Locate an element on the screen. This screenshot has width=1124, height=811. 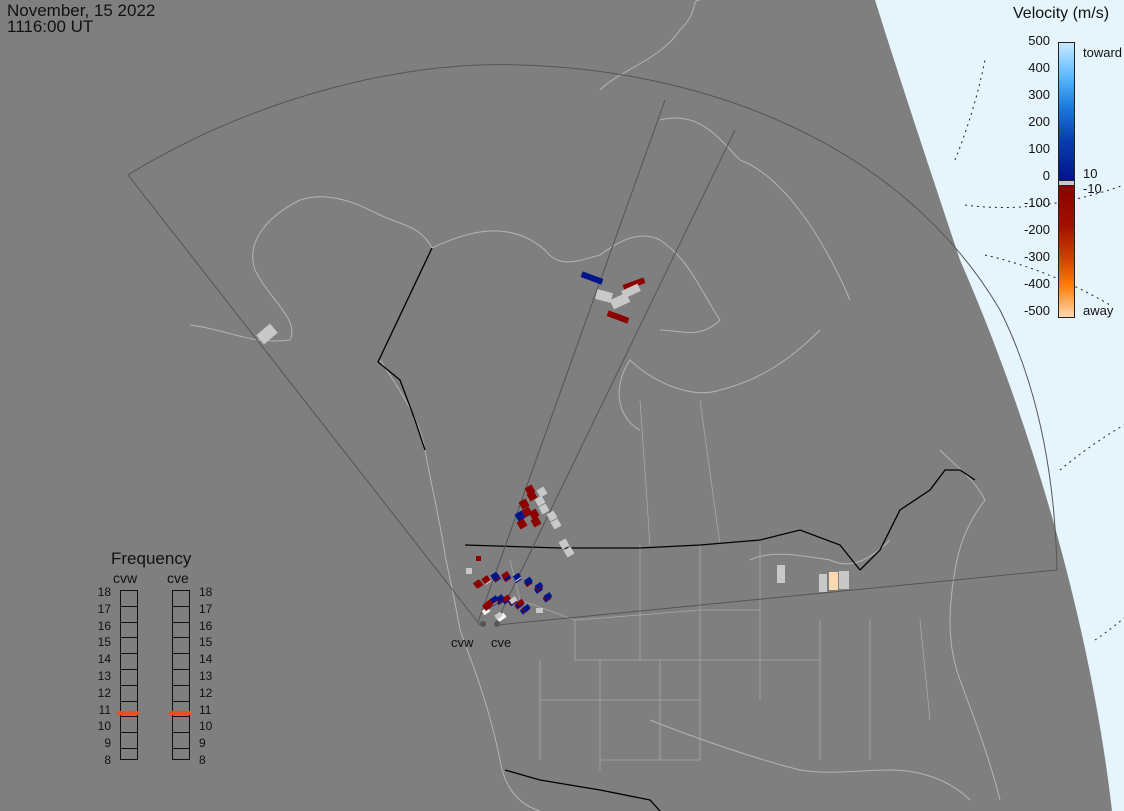
away-label: away is located at coordinates (1098, 310).